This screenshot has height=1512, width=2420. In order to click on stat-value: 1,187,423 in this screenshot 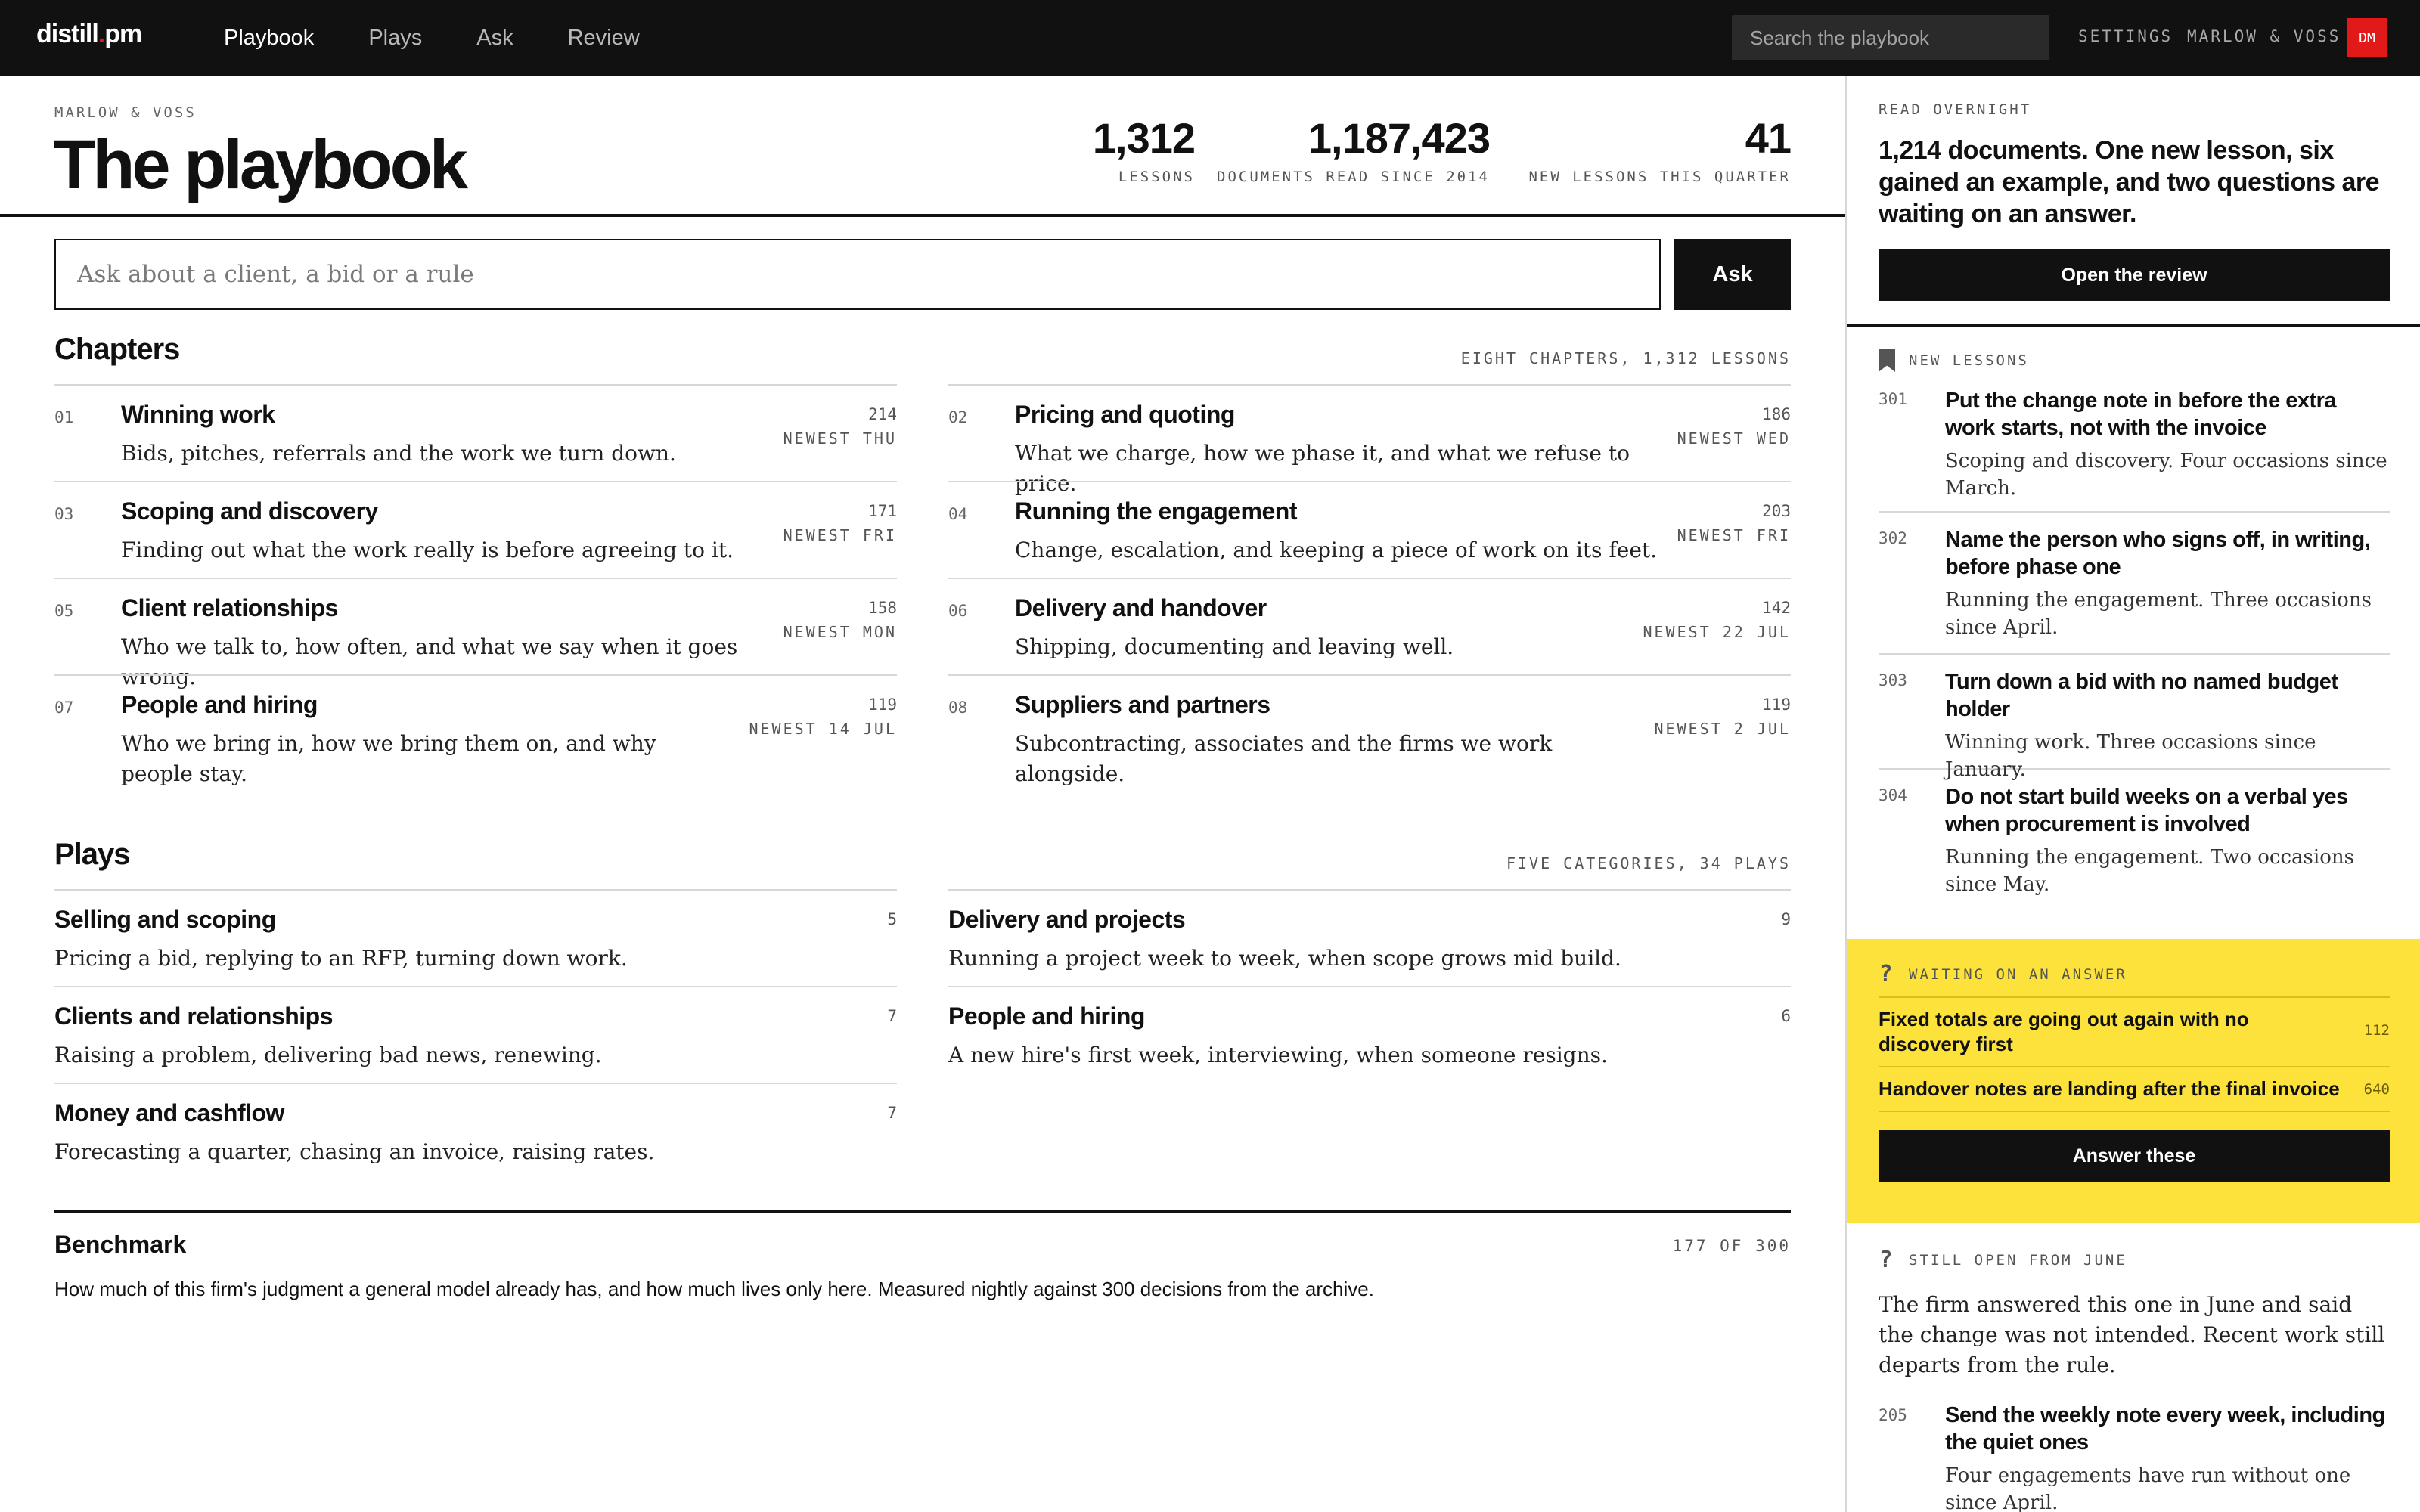, I will do `click(1399, 138)`.